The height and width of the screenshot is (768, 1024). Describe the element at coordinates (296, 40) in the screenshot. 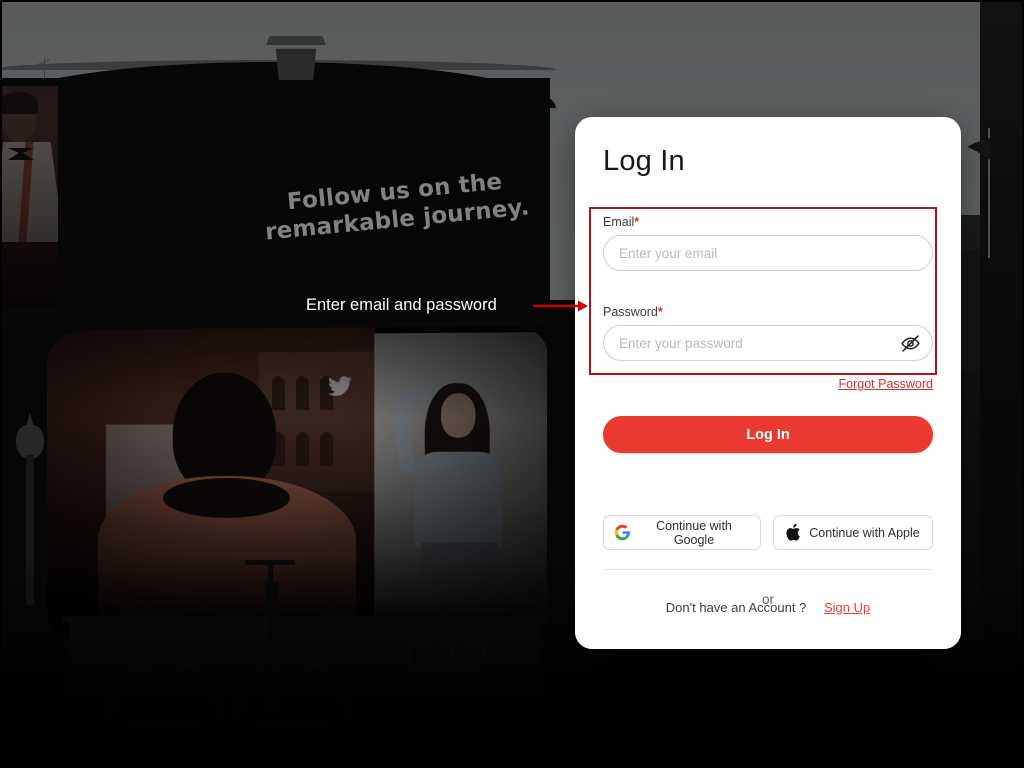

I see `chimney-cap` at that location.